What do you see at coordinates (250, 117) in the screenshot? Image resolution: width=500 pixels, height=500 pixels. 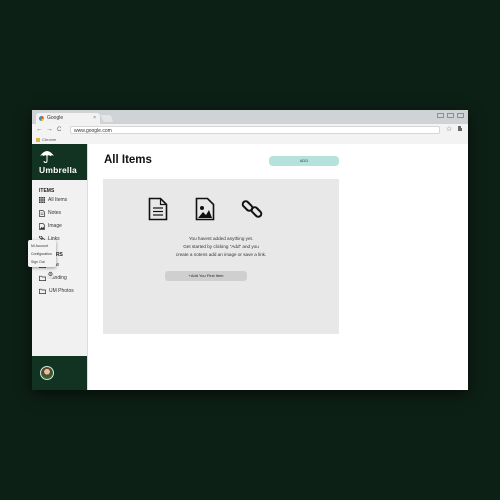 I see `browser-titlebar: Google ×` at bounding box center [250, 117].